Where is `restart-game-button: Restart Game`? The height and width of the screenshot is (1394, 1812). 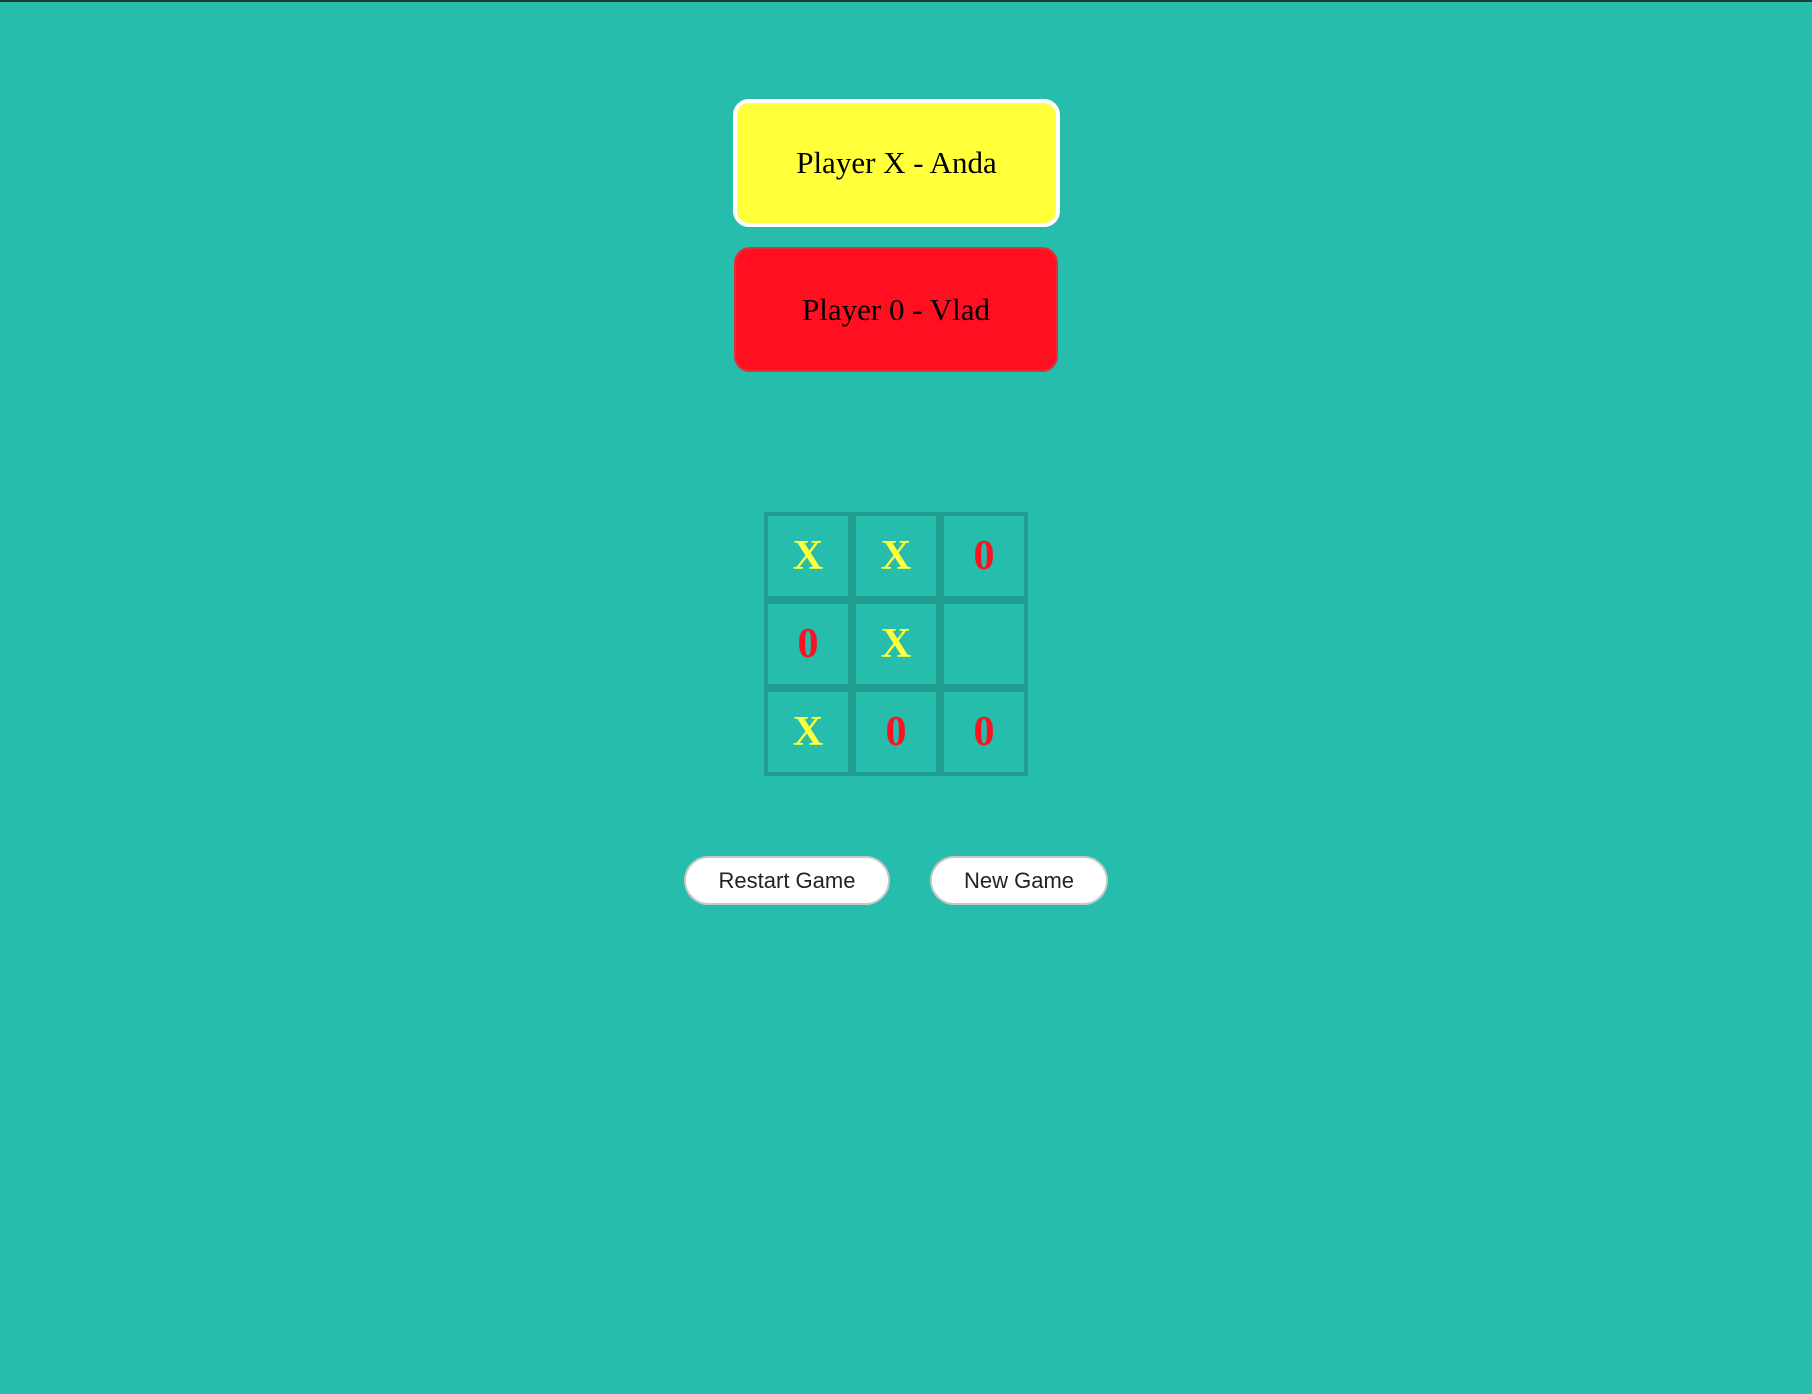 restart-game-button: Restart Game is located at coordinates (787, 880).